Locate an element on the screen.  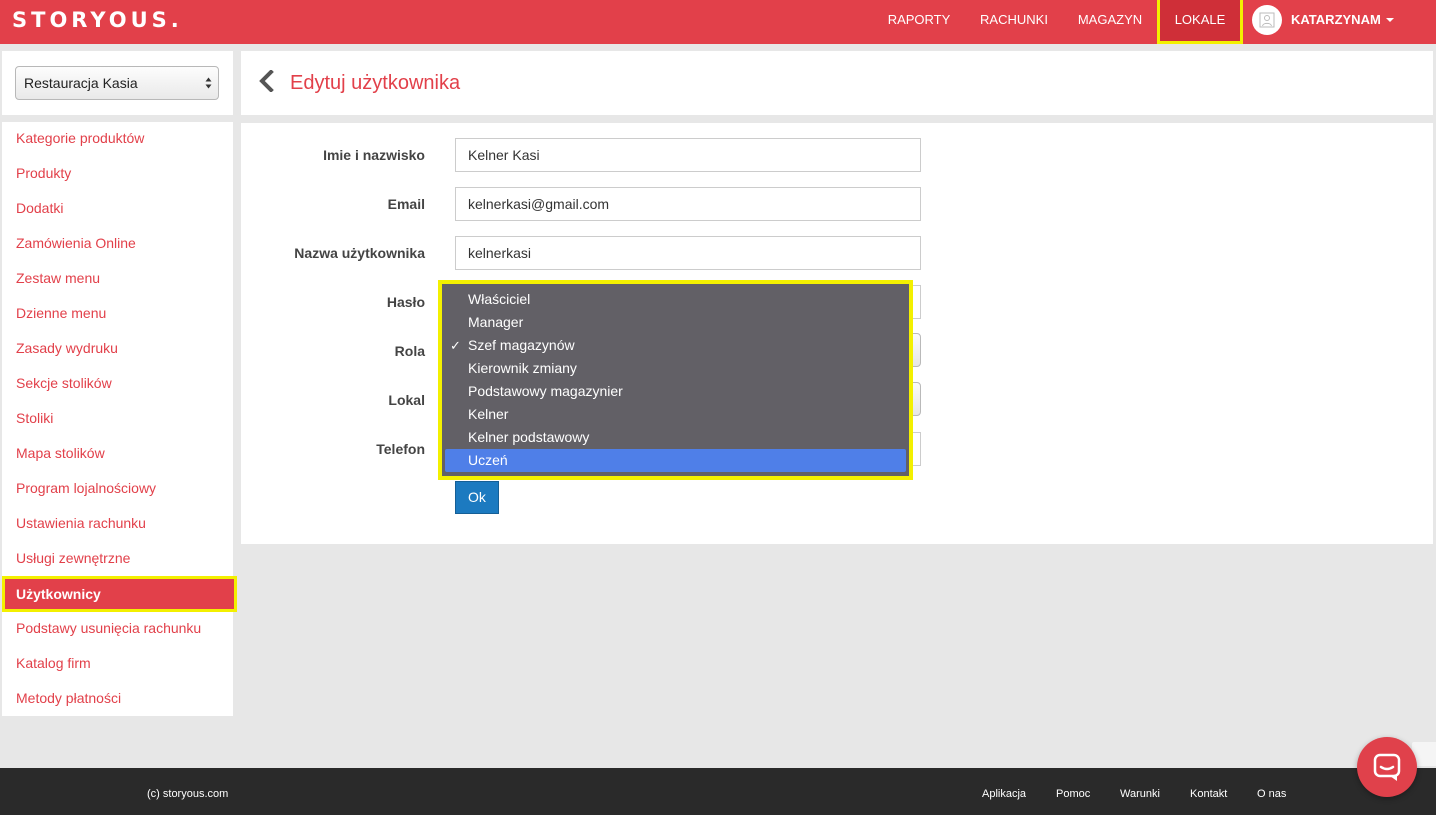
role-option-kierownik-zmiany: Kierownik zmiany is located at coordinates (675, 368).